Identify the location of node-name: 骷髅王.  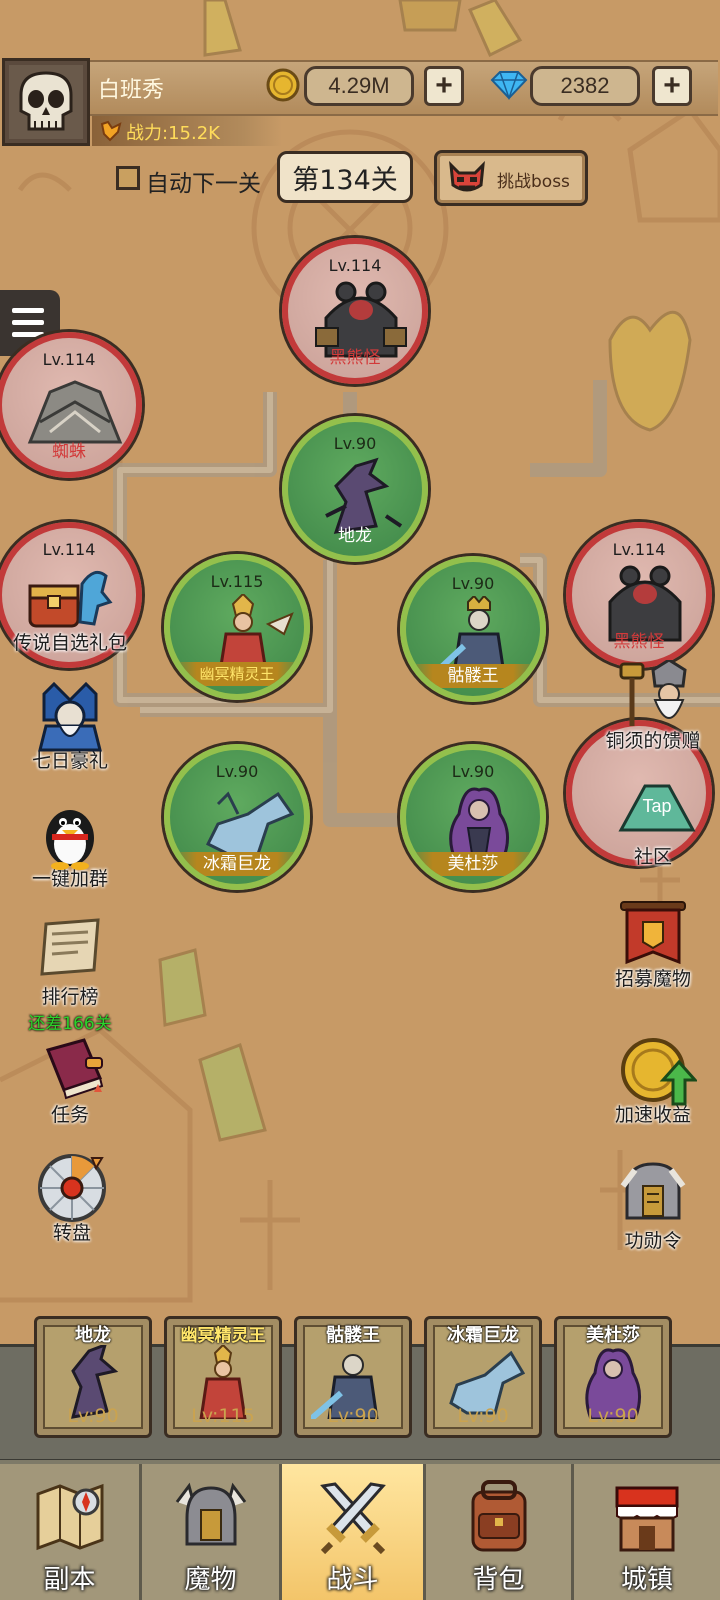
(473, 676).